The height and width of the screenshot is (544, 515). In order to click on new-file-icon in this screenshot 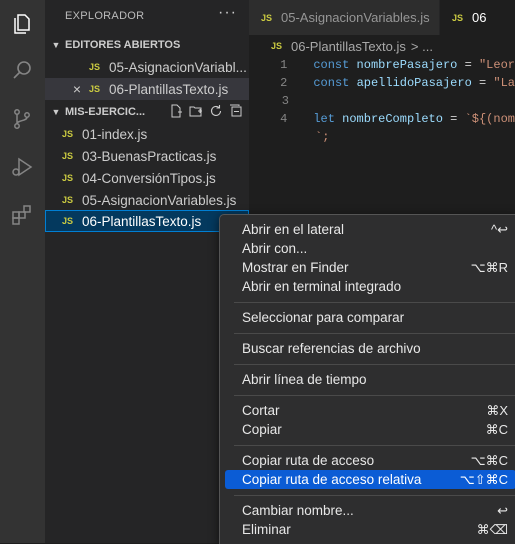, I will do `click(176, 111)`.